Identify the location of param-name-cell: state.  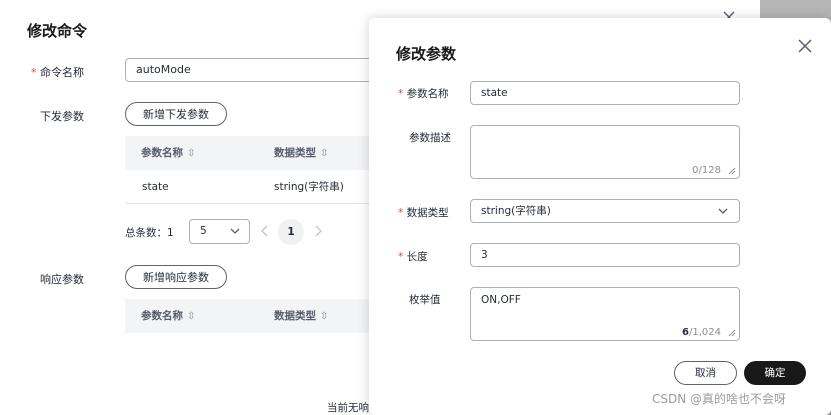
(155, 187).